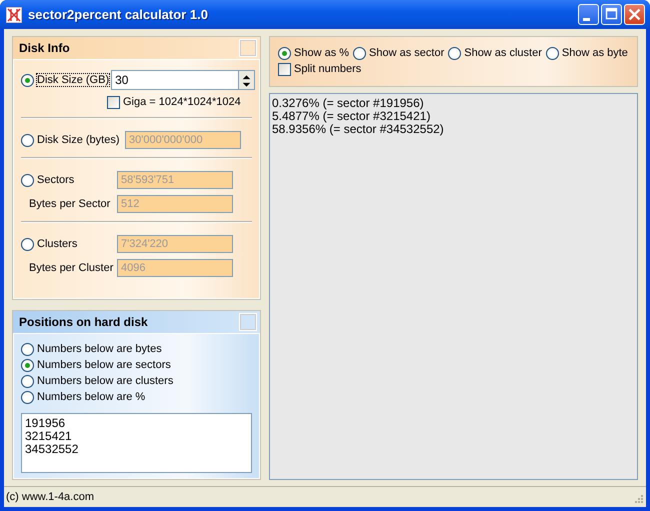 This screenshot has width=650, height=511. I want to click on panel-title: Disk Info, so click(45, 48).